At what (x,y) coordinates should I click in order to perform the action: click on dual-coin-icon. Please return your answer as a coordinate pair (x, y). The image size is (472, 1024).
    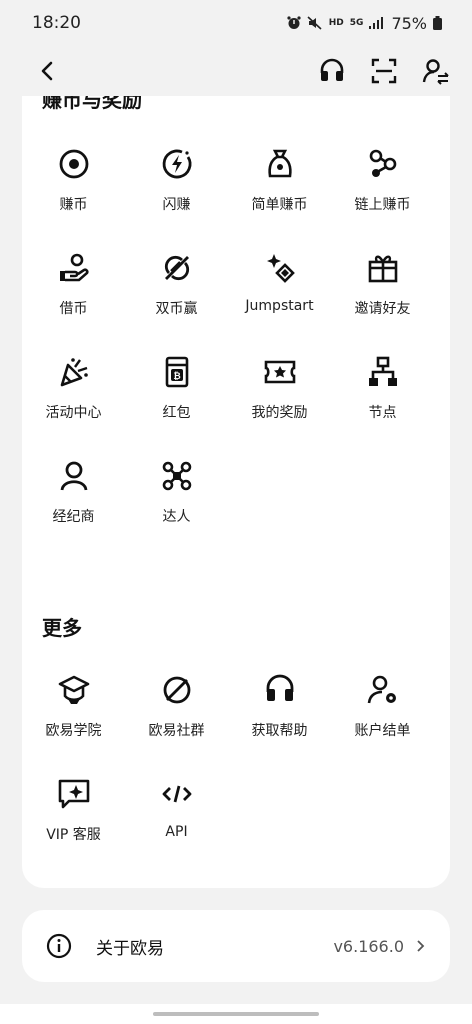
    Looking at the image, I should click on (176, 268).